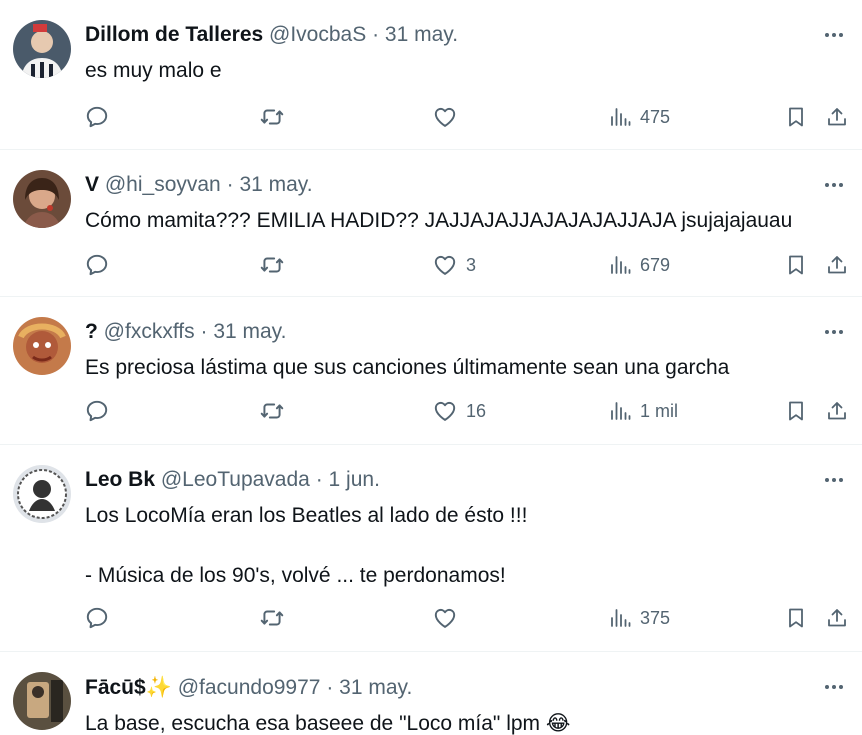 Image resolution: width=862 pixels, height=735 pixels. What do you see at coordinates (235, 479) in the screenshot?
I see `user-handle: @LeoTupavada` at bounding box center [235, 479].